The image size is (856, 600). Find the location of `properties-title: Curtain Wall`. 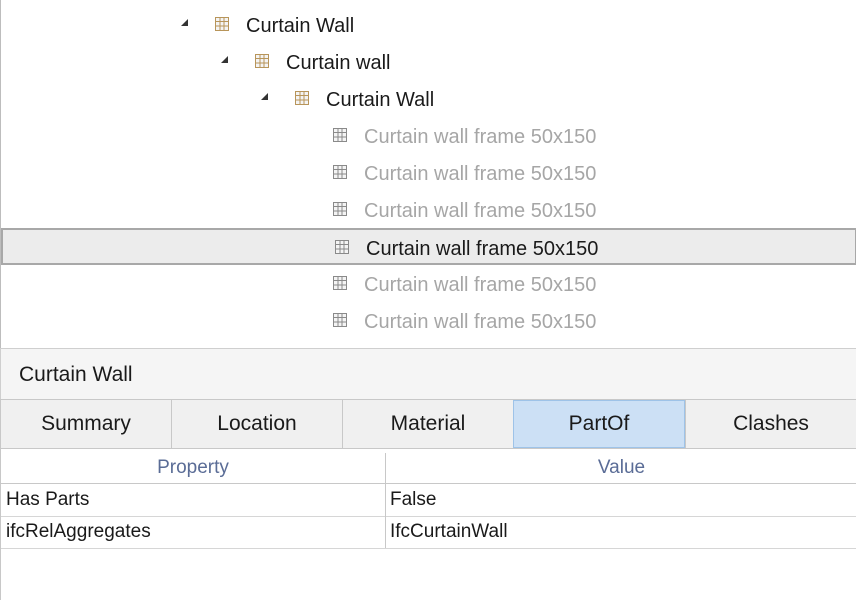

properties-title: Curtain Wall is located at coordinates (76, 374).